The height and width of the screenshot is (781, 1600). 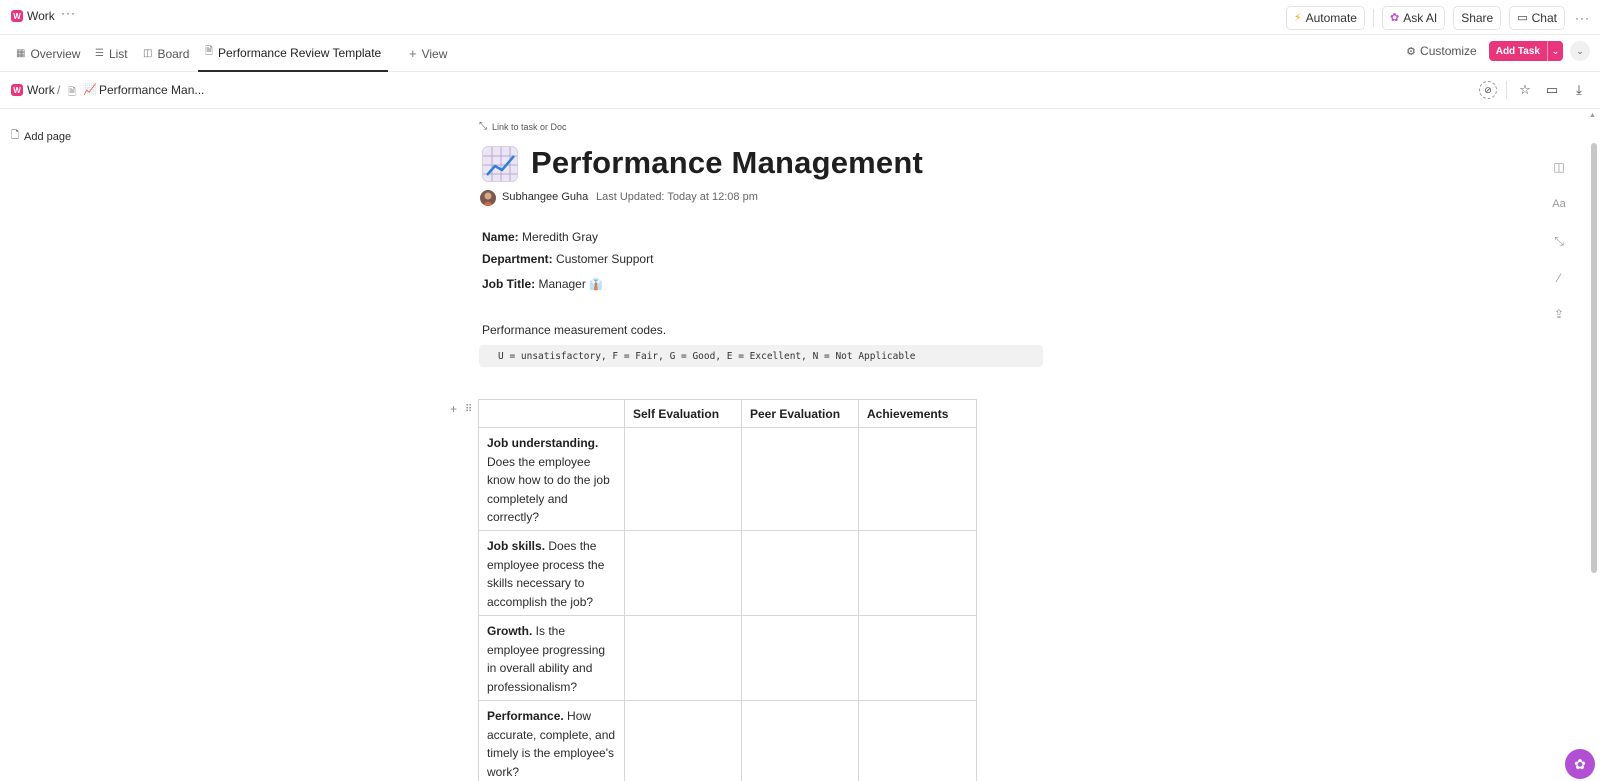 What do you see at coordinates (1522, 18) in the screenshot?
I see `chat-icon: ▭` at bounding box center [1522, 18].